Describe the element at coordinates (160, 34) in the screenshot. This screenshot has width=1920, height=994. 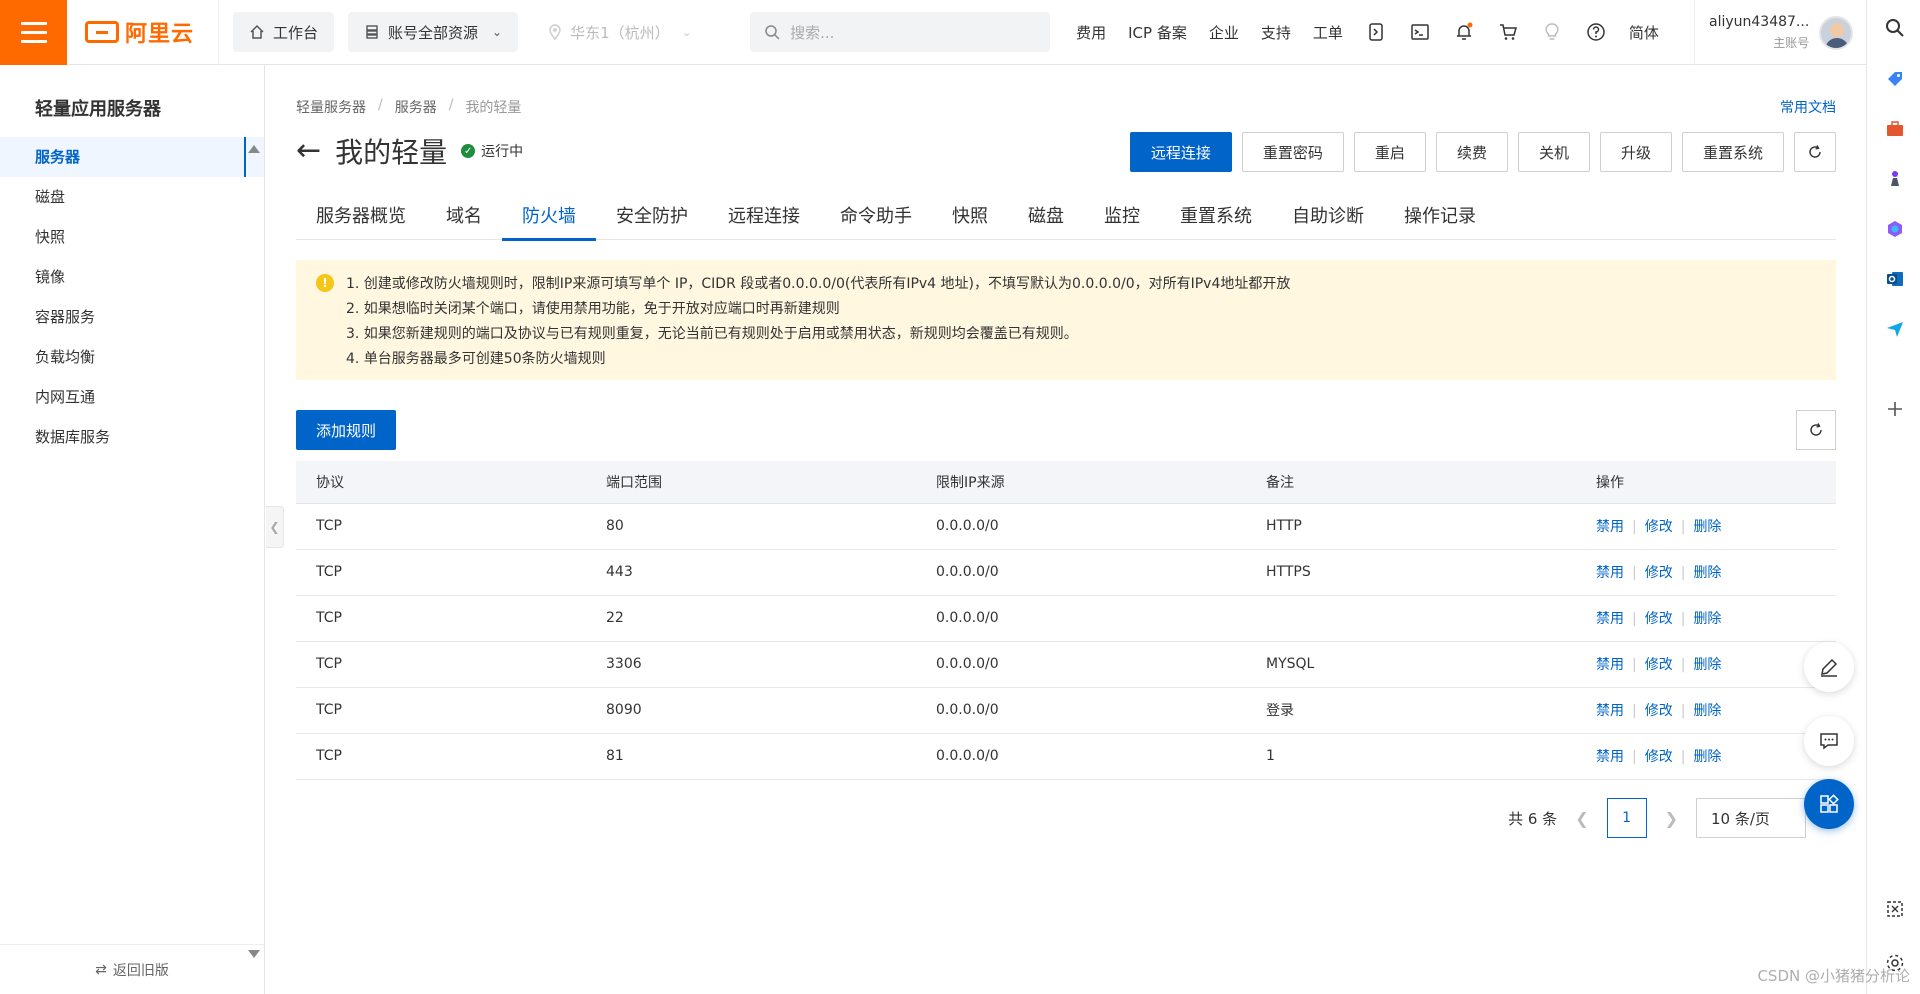
I see `logo-text: 阿里云` at that location.